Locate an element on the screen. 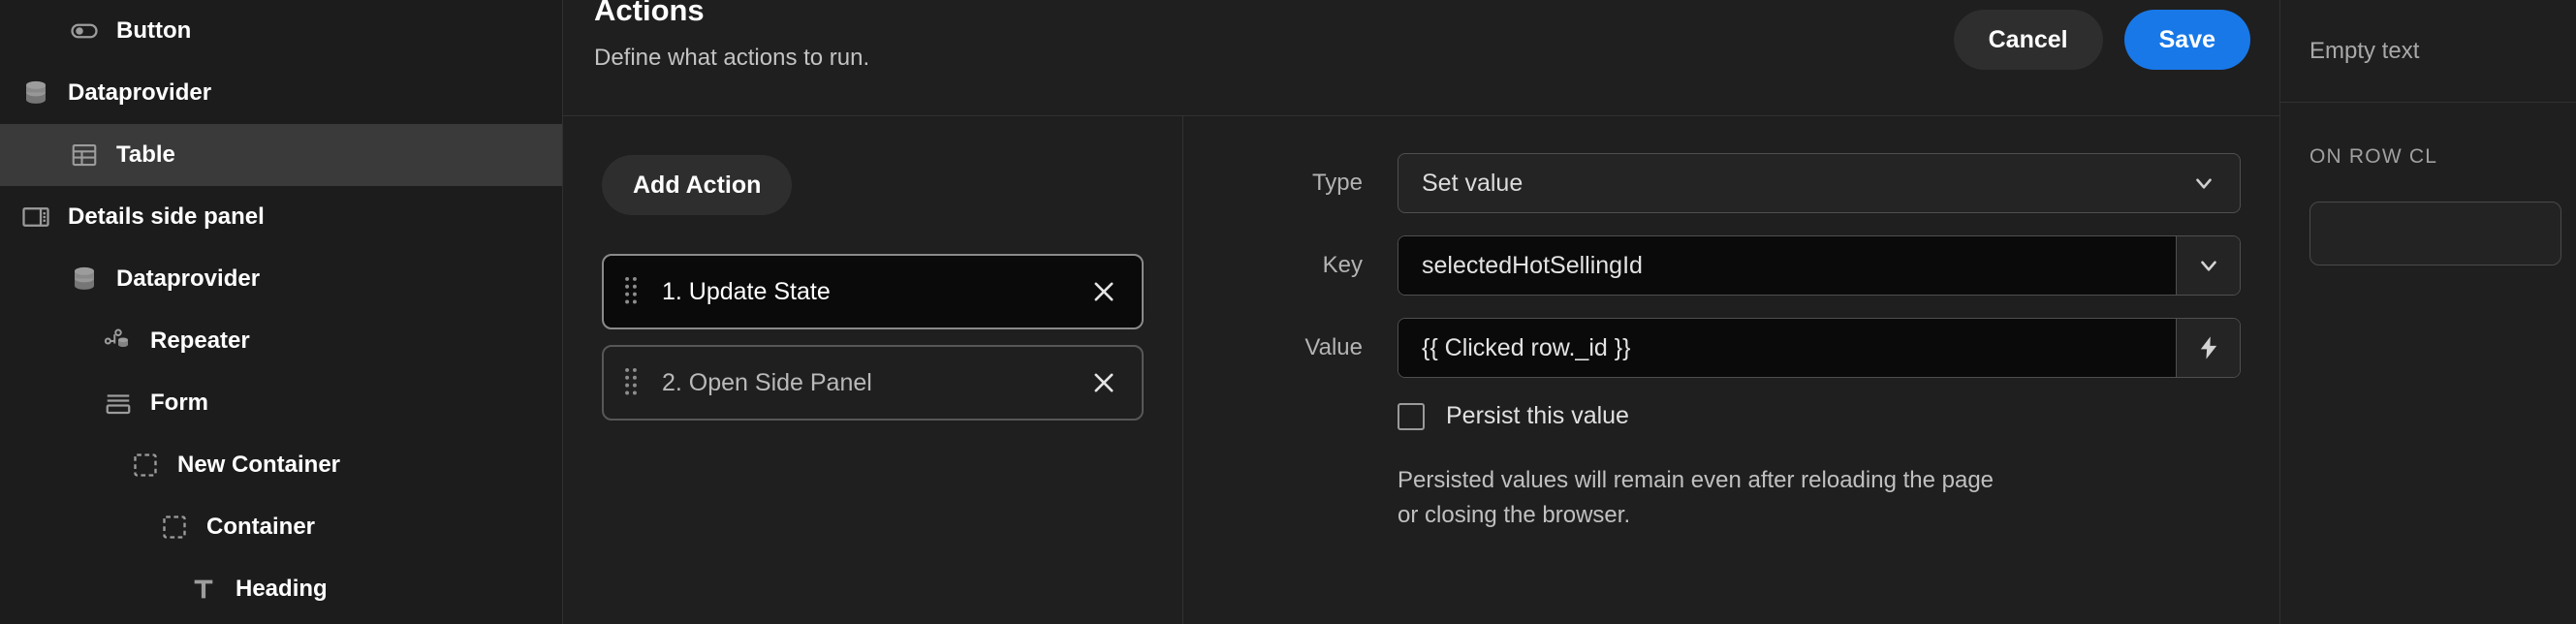 The image size is (2576, 624). on-row-click-section: ON ROW CL is located at coordinates (2428, 184).